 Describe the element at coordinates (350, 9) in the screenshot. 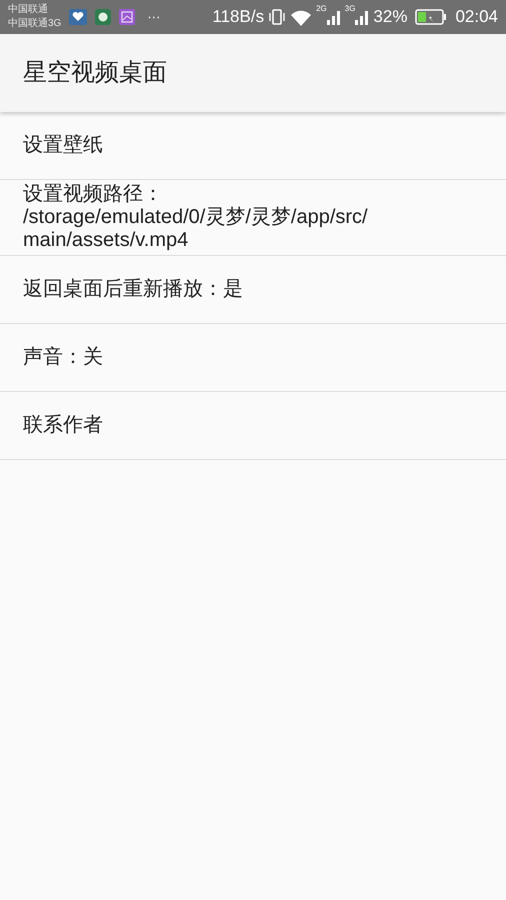

I see `network-type: 3G` at that location.